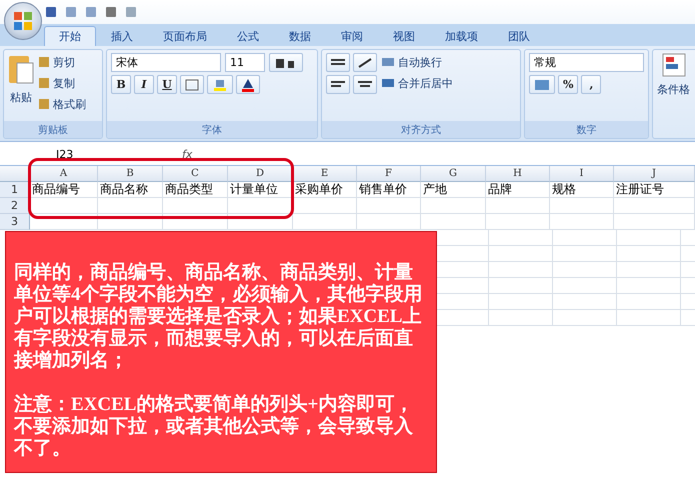  I want to click on column-header: D, so click(260, 174).